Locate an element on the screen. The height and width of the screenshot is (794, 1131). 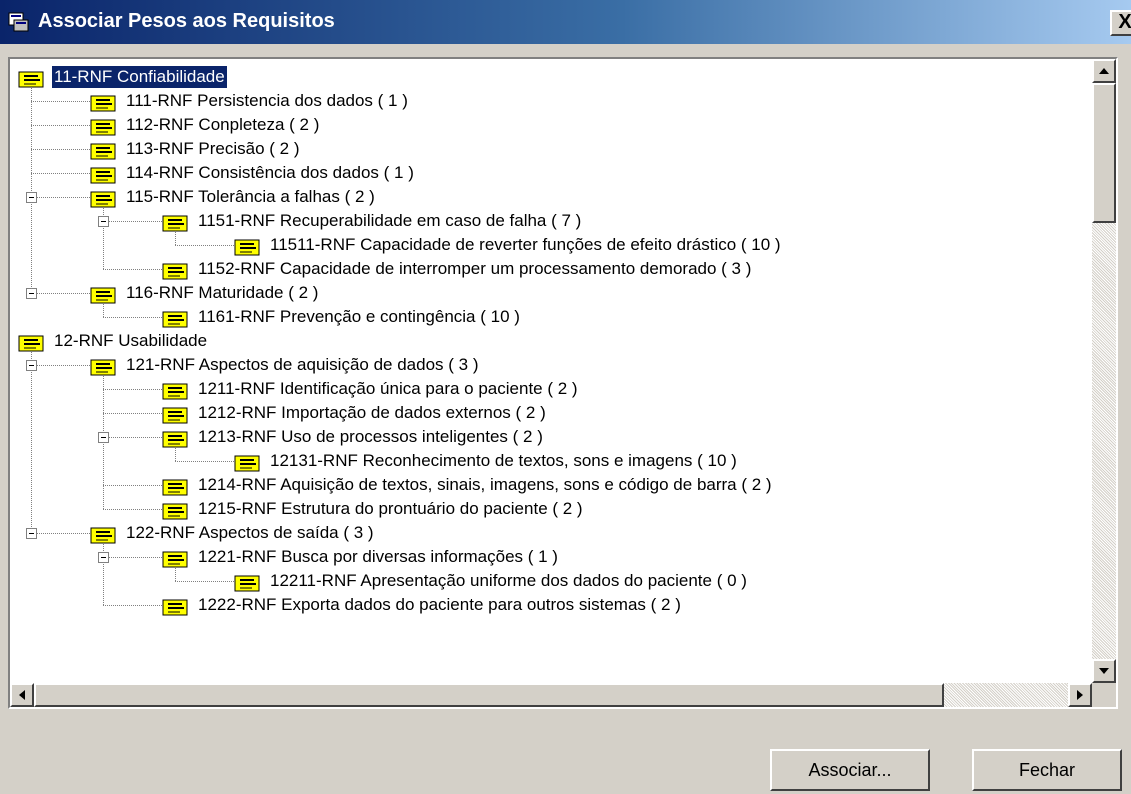
tree-node: 111-RNF Persistencia dos dados ( 1 ) is located at coordinates (250, 101).